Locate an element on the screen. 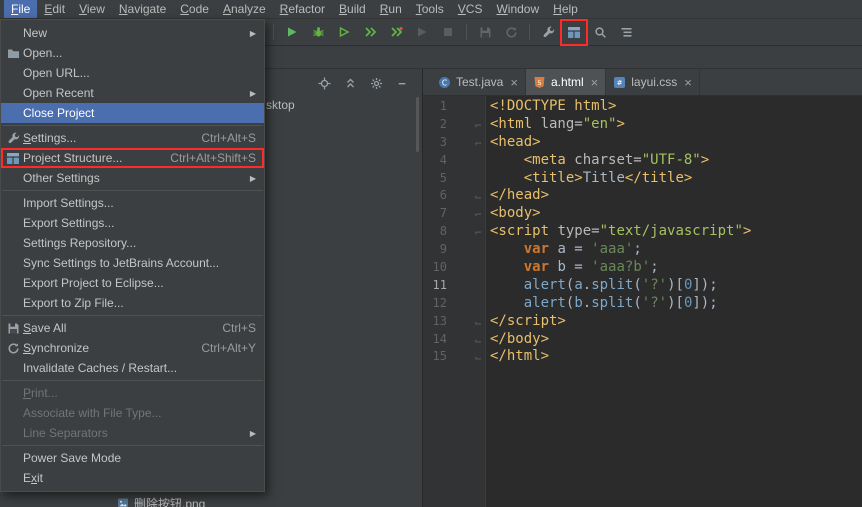 This screenshot has height=507, width=862. menu-item-line-separators: Line Separators ▶ is located at coordinates (132, 433).